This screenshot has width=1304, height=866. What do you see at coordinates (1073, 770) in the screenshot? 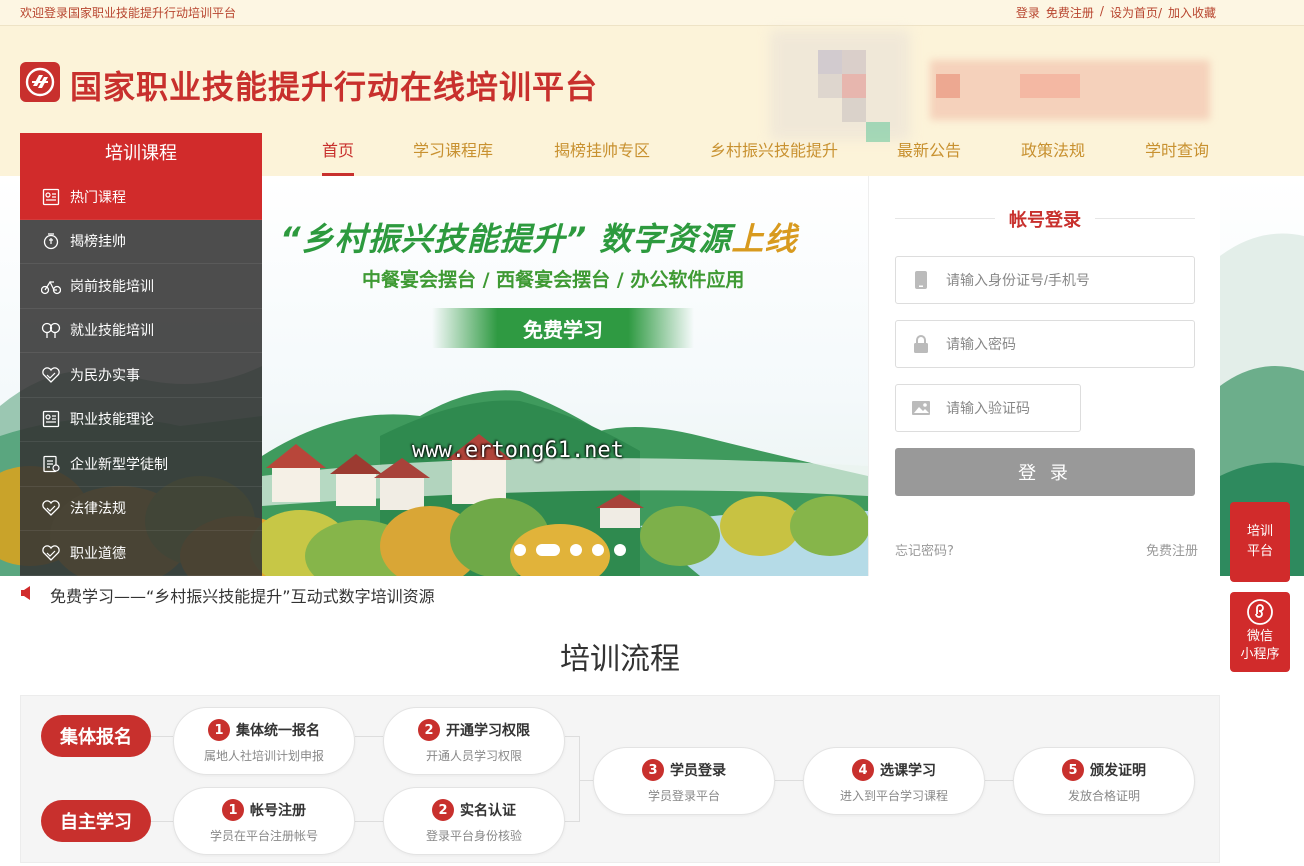
I see `step-number: 5` at bounding box center [1073, 770].